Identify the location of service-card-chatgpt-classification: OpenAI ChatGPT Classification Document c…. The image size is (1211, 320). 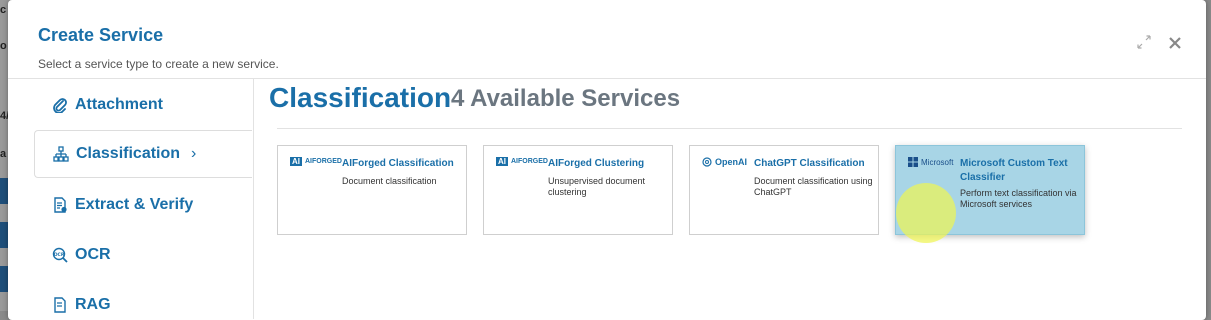
(784, 190).